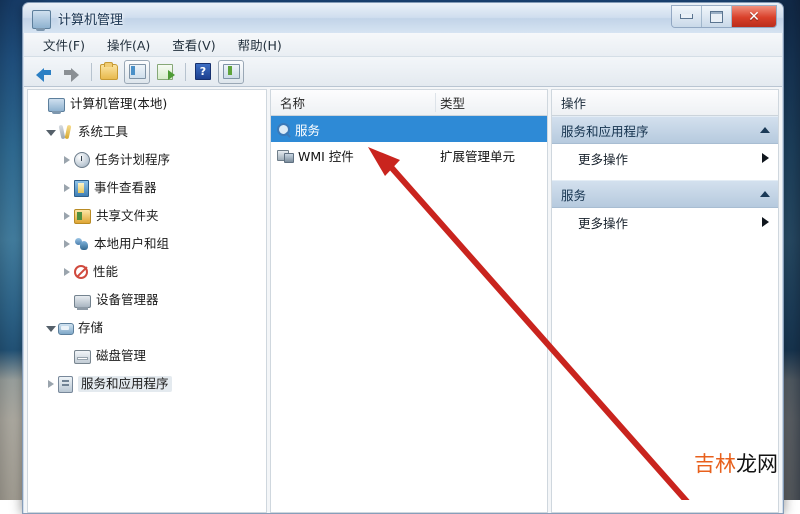  Describe the element at coordinates (82, 216) in the screenshot. I see `shared-folders-icon` at that location.